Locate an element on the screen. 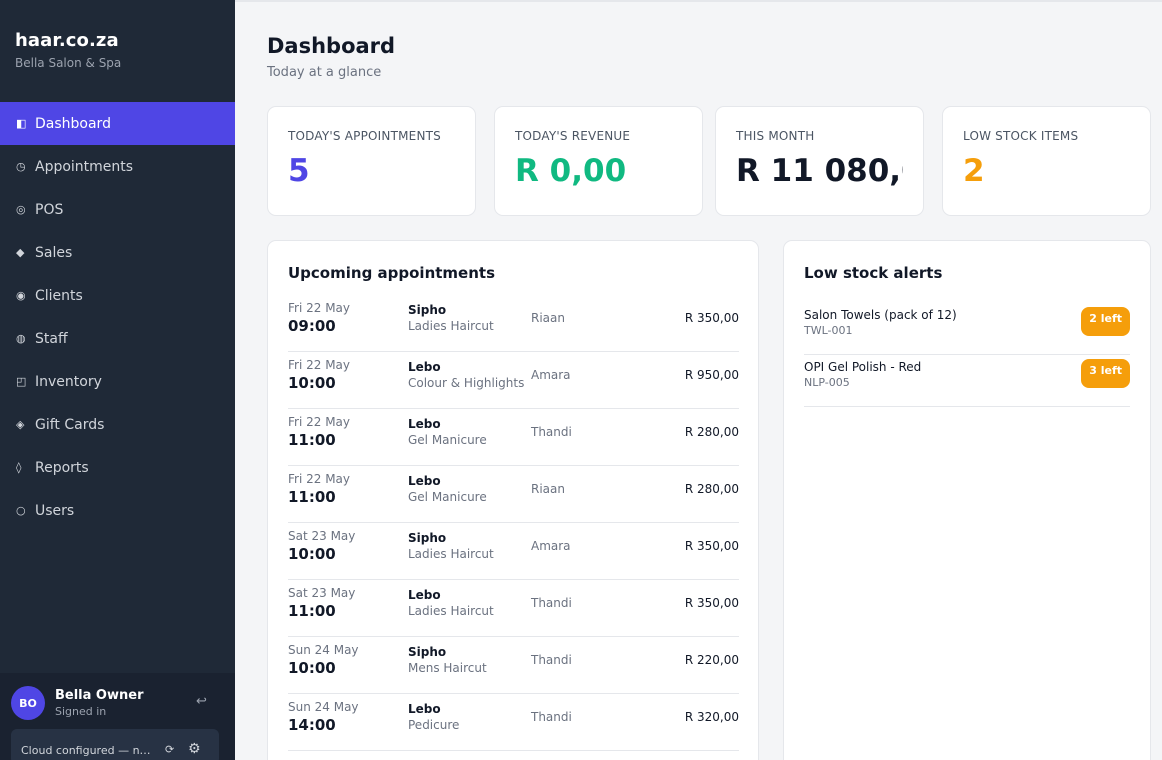 This screenshot has width=1162, height=760. page-title: Dashboard is located at coordinates (331, 46).